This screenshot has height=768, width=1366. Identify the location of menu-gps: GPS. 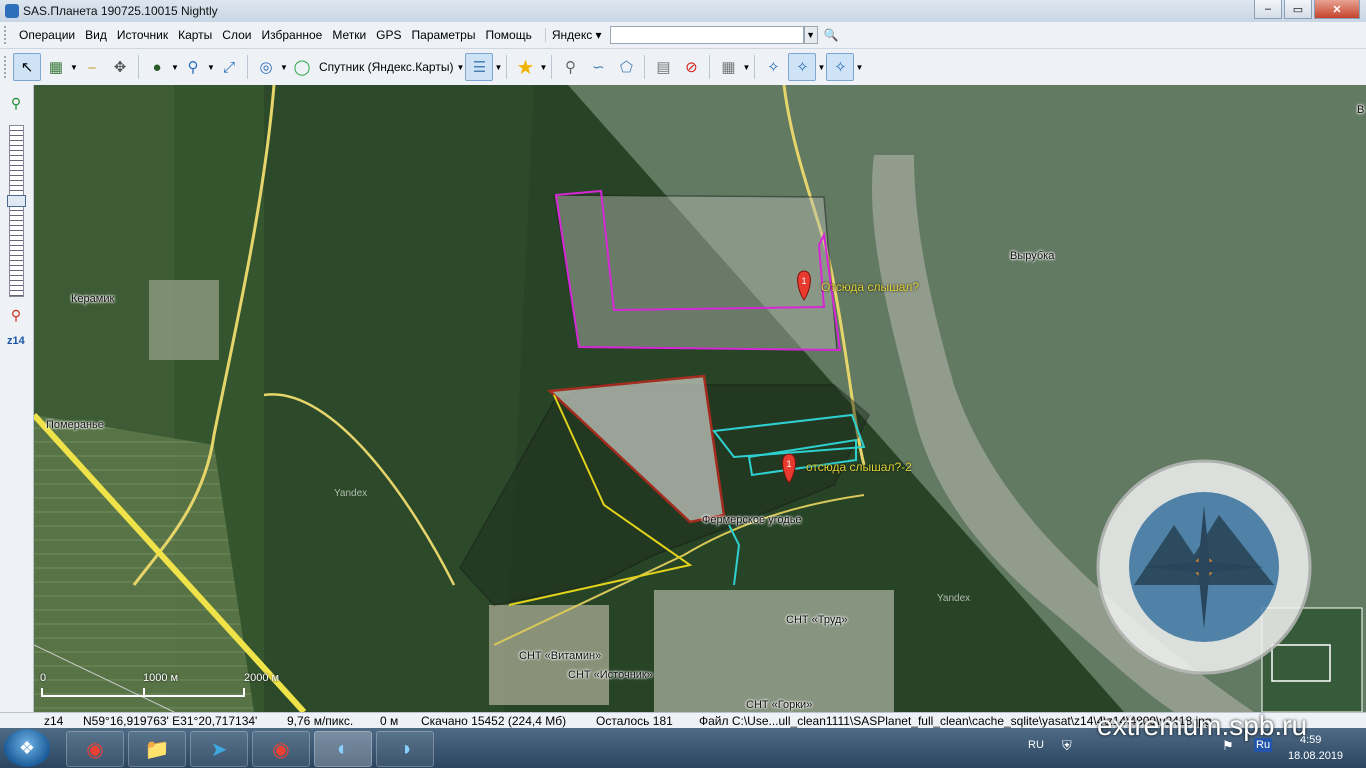
(388, 35).